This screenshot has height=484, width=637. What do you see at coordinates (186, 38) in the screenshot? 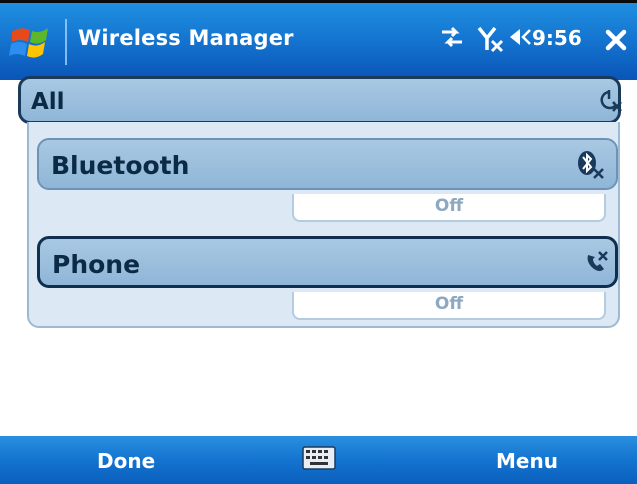
I see `app-title: Wireless Manager` at bounding box center [186, 38].